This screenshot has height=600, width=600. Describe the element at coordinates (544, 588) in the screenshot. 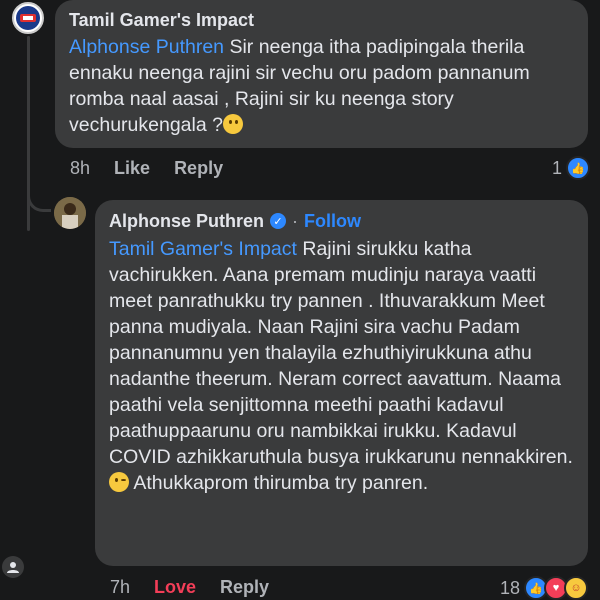

I see `reply-reactions: 18 👍 ♥ ☺` at that location.